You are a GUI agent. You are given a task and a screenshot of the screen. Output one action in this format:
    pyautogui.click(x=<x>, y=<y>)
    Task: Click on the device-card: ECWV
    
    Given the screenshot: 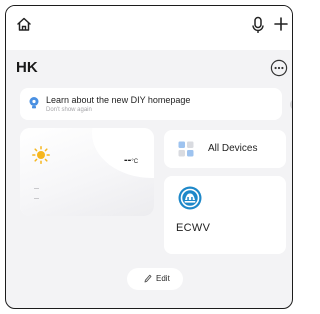 What is the action you would take?
    pyautogui.click(x=225, y=215)
    